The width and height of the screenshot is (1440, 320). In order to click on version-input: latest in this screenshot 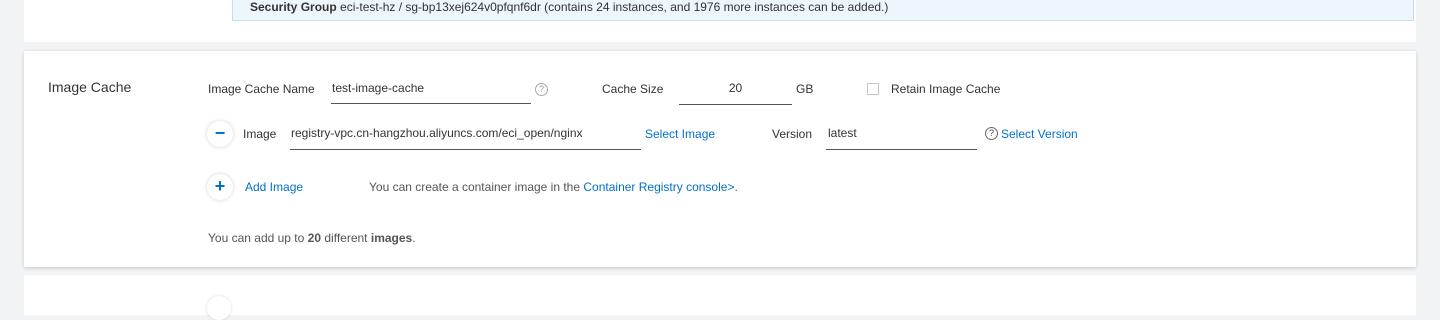, I will do `click(901, 137)`.